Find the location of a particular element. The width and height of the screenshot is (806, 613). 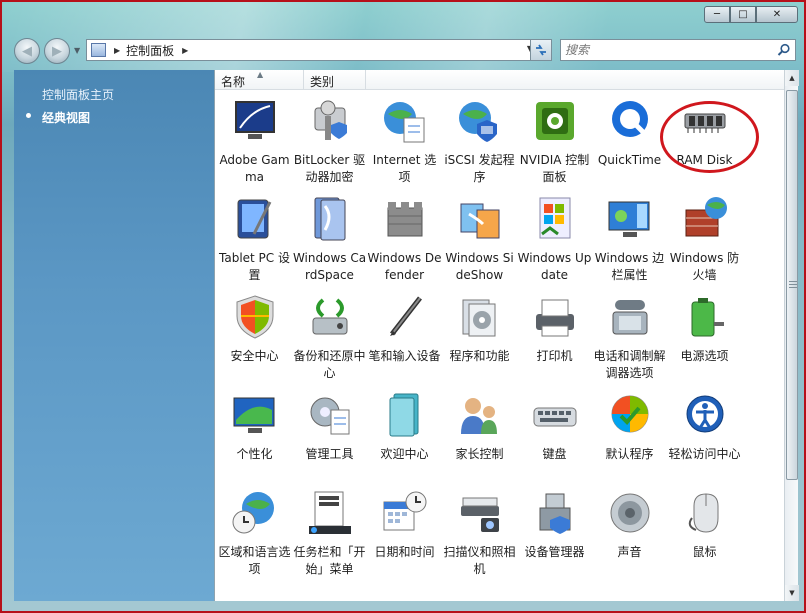

welcome-center-icon is located at coordinates (405, 415).